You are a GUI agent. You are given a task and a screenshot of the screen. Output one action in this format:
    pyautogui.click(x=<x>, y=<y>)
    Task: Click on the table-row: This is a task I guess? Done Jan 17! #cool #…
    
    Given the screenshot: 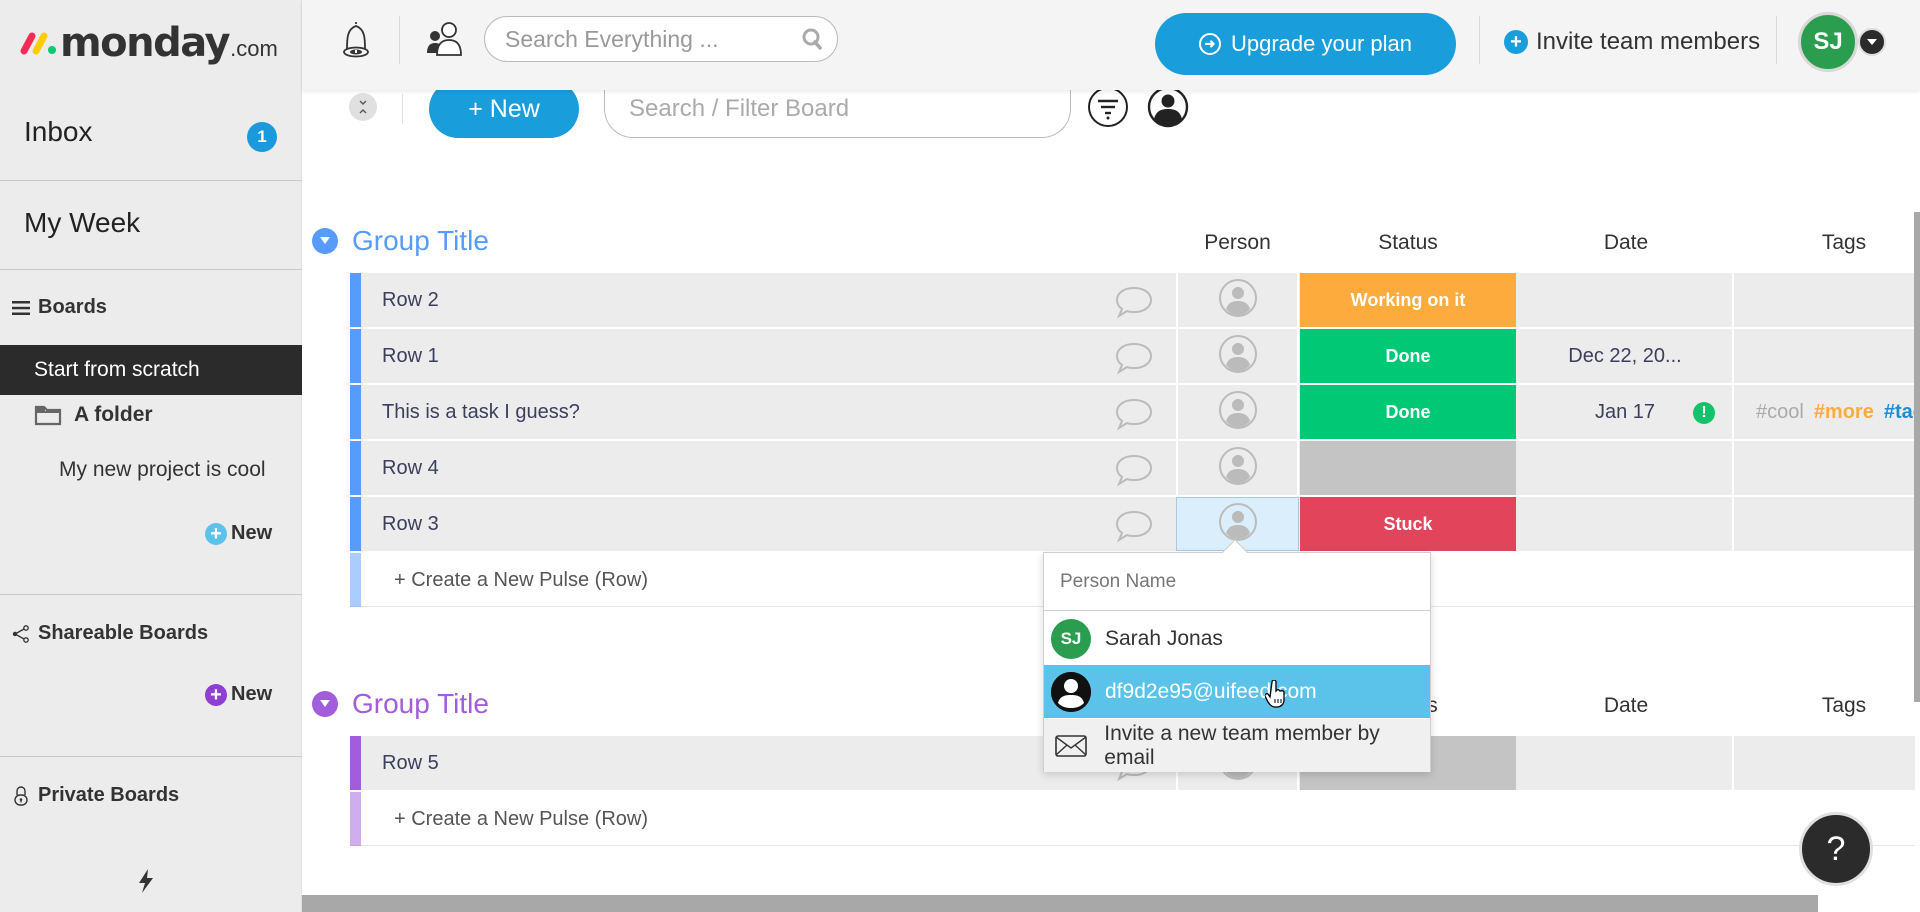 What is the action you would take?
    pyautogui.click(x=1132, y=412)
    